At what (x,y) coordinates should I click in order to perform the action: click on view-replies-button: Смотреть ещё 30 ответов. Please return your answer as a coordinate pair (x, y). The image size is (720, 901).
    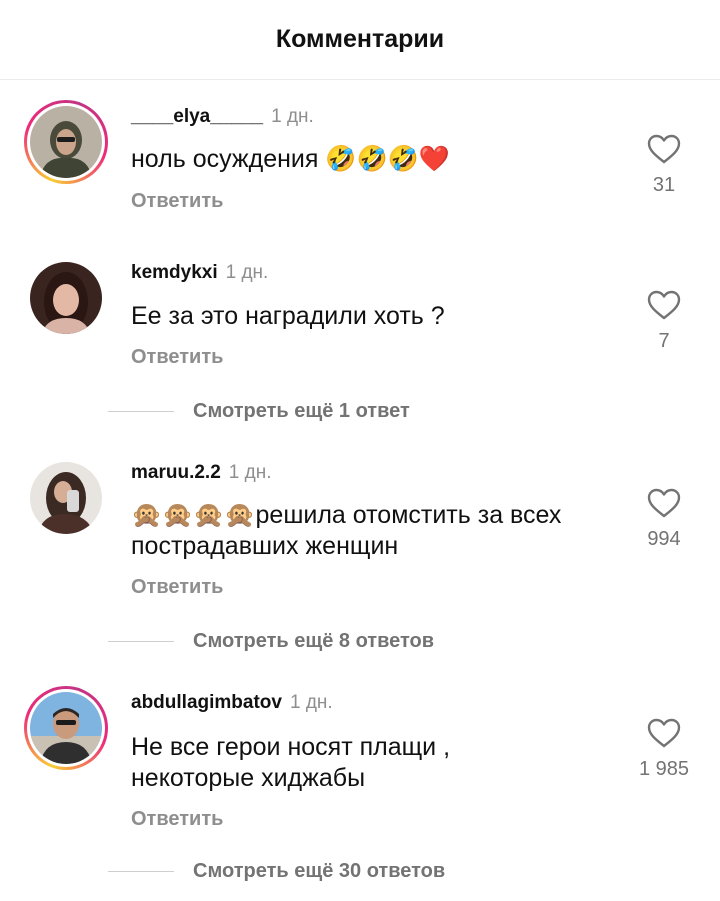
    Looking at the image, I should click on (276, 871).